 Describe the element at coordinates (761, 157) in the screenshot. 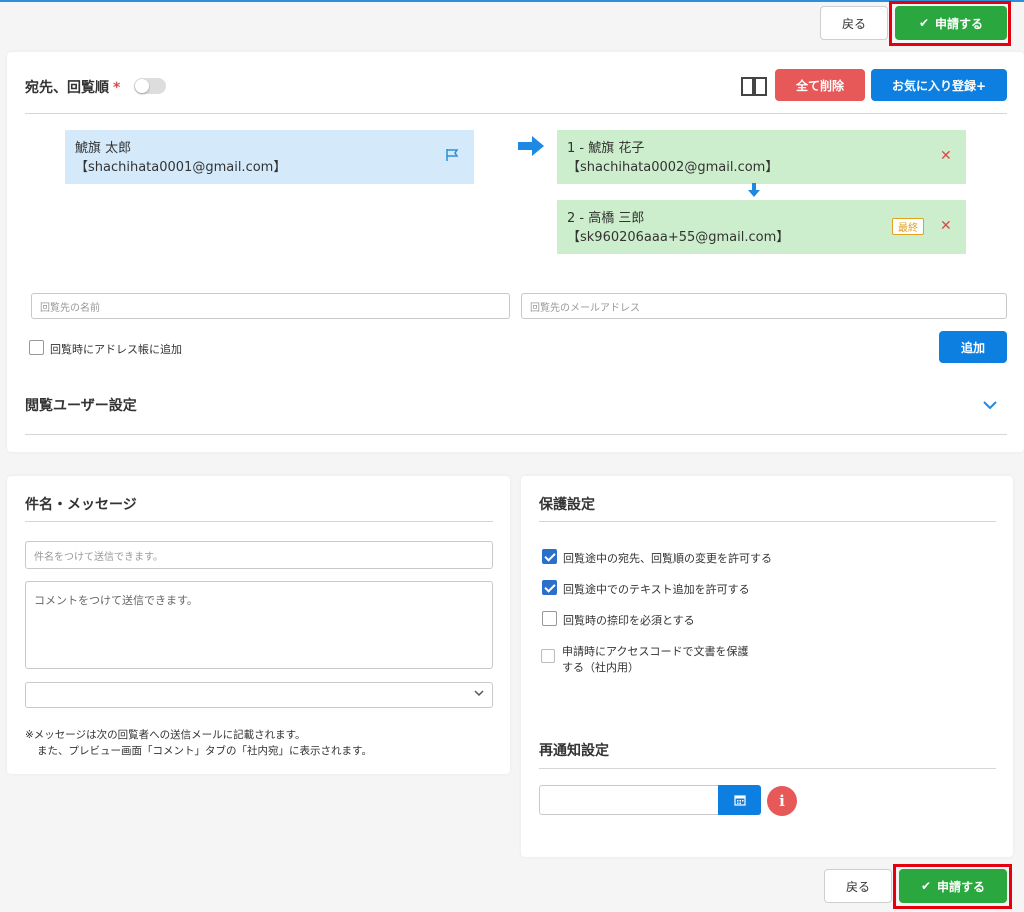

I see `recipient-item-1: 1 - 鯱旗 花子 【shachihata0002@gmail.com】` at that location.